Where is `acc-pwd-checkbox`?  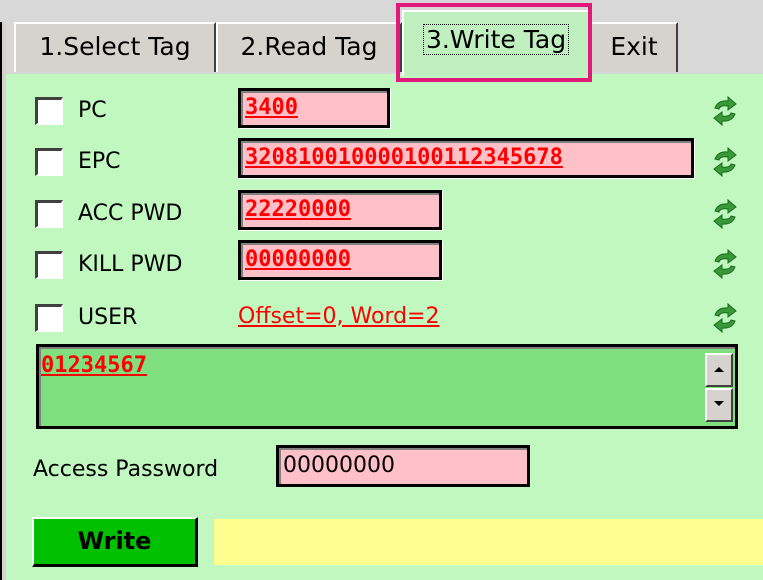
acc-pwd-checkbox is located at coordinates (49, 214).